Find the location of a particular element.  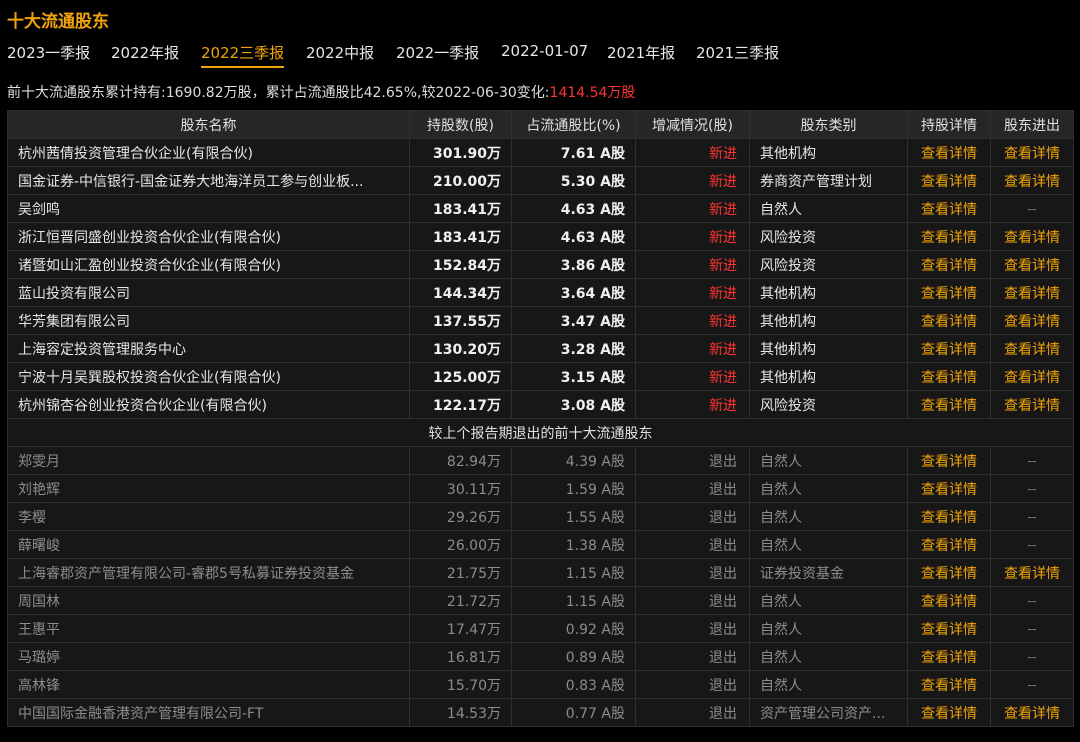

exit-shareholder-row: 刘艳辉 30.11万 1.59 A股 退出 自然人 查看详情 -- is located at coordinates (540, 488).